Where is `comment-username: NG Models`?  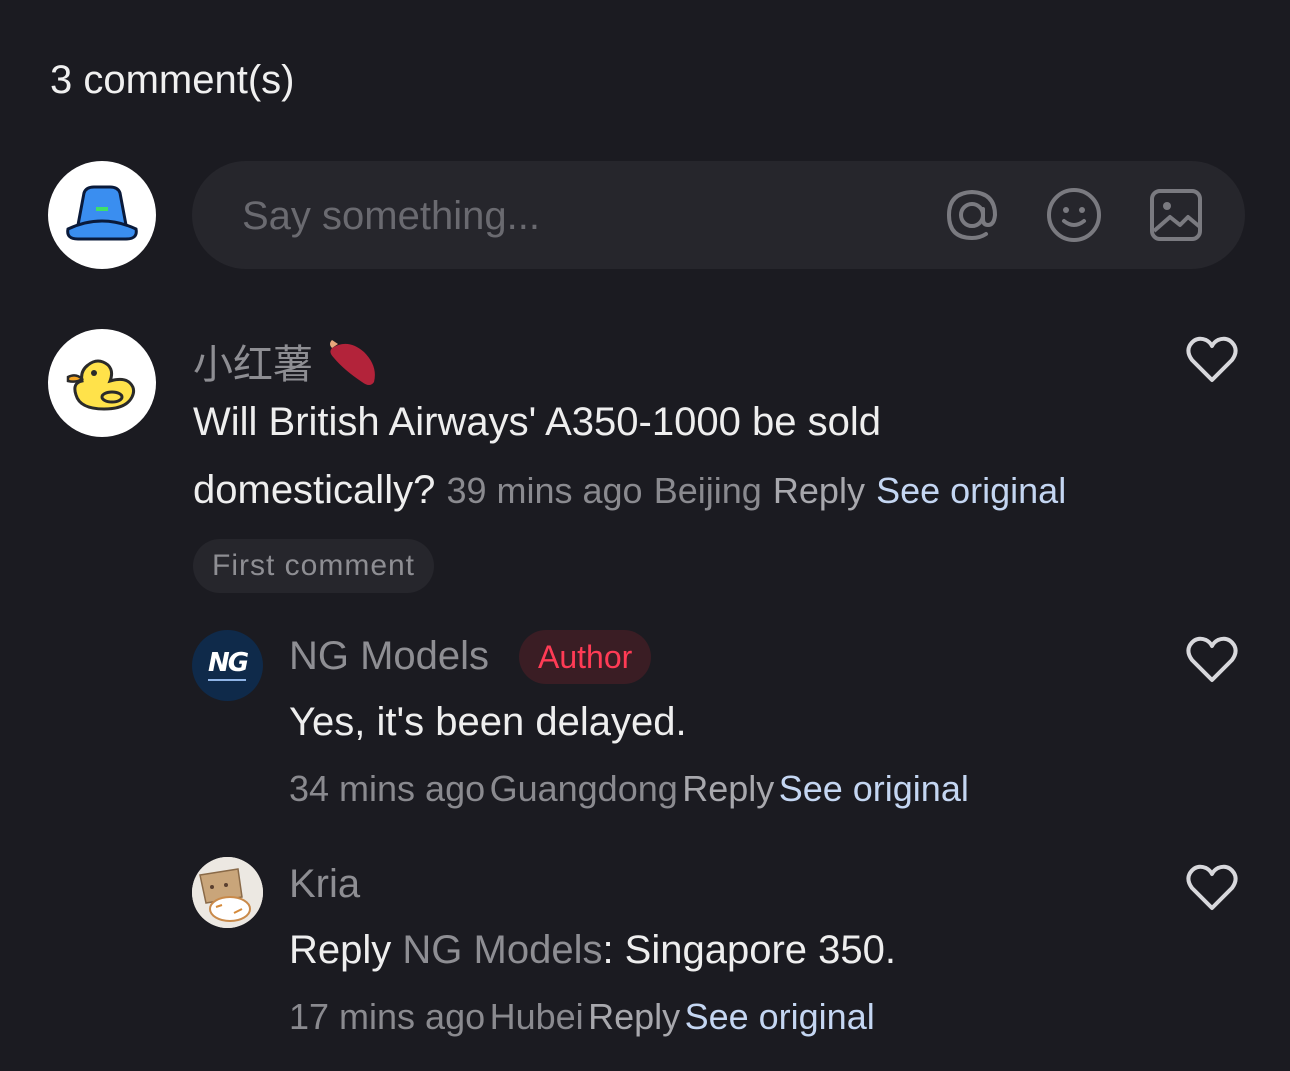 comment-username: NG Models is located at coordinates (389, 656).